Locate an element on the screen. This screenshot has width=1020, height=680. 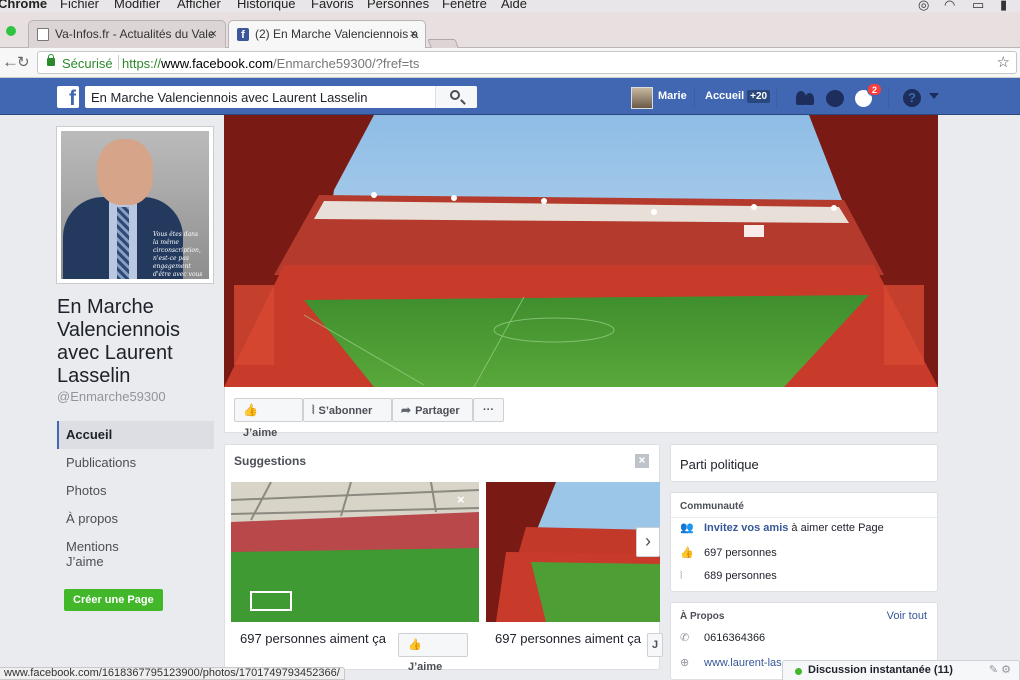
website-link: www.laurent-las is located at coordinates (743, 663).